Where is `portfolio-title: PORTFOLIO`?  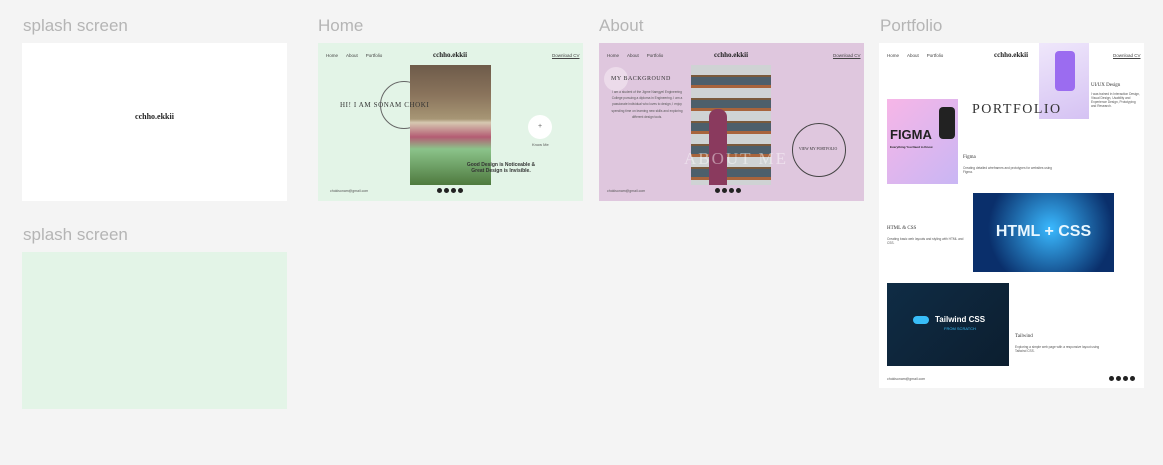
portfolio-title: PORTFOLIO is located at coordinates (1017, 109).